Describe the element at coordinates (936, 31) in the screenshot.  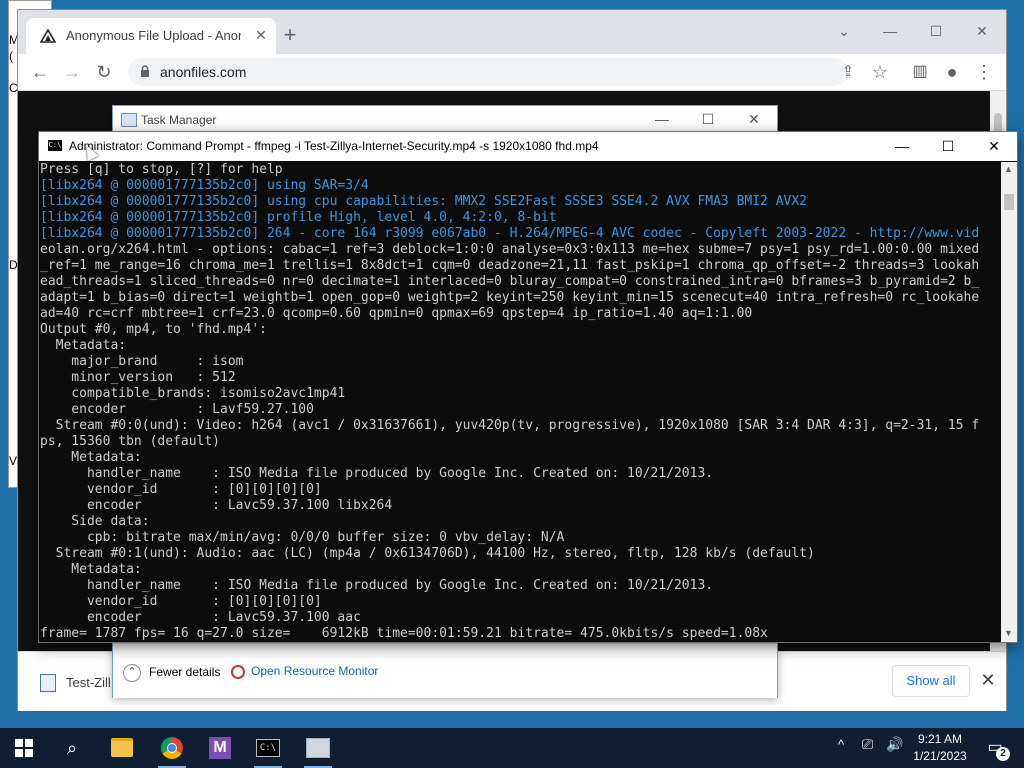
I see `chrome-maximize-button: ☐` at that location.